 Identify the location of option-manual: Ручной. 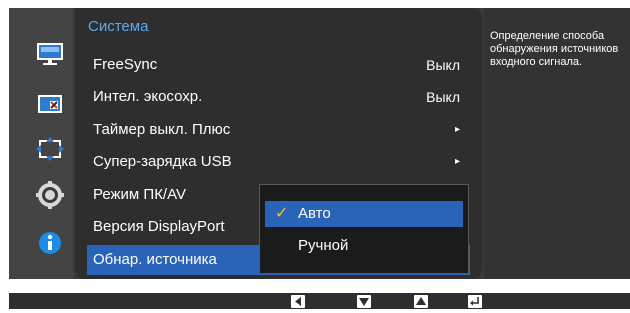
(364, 246).